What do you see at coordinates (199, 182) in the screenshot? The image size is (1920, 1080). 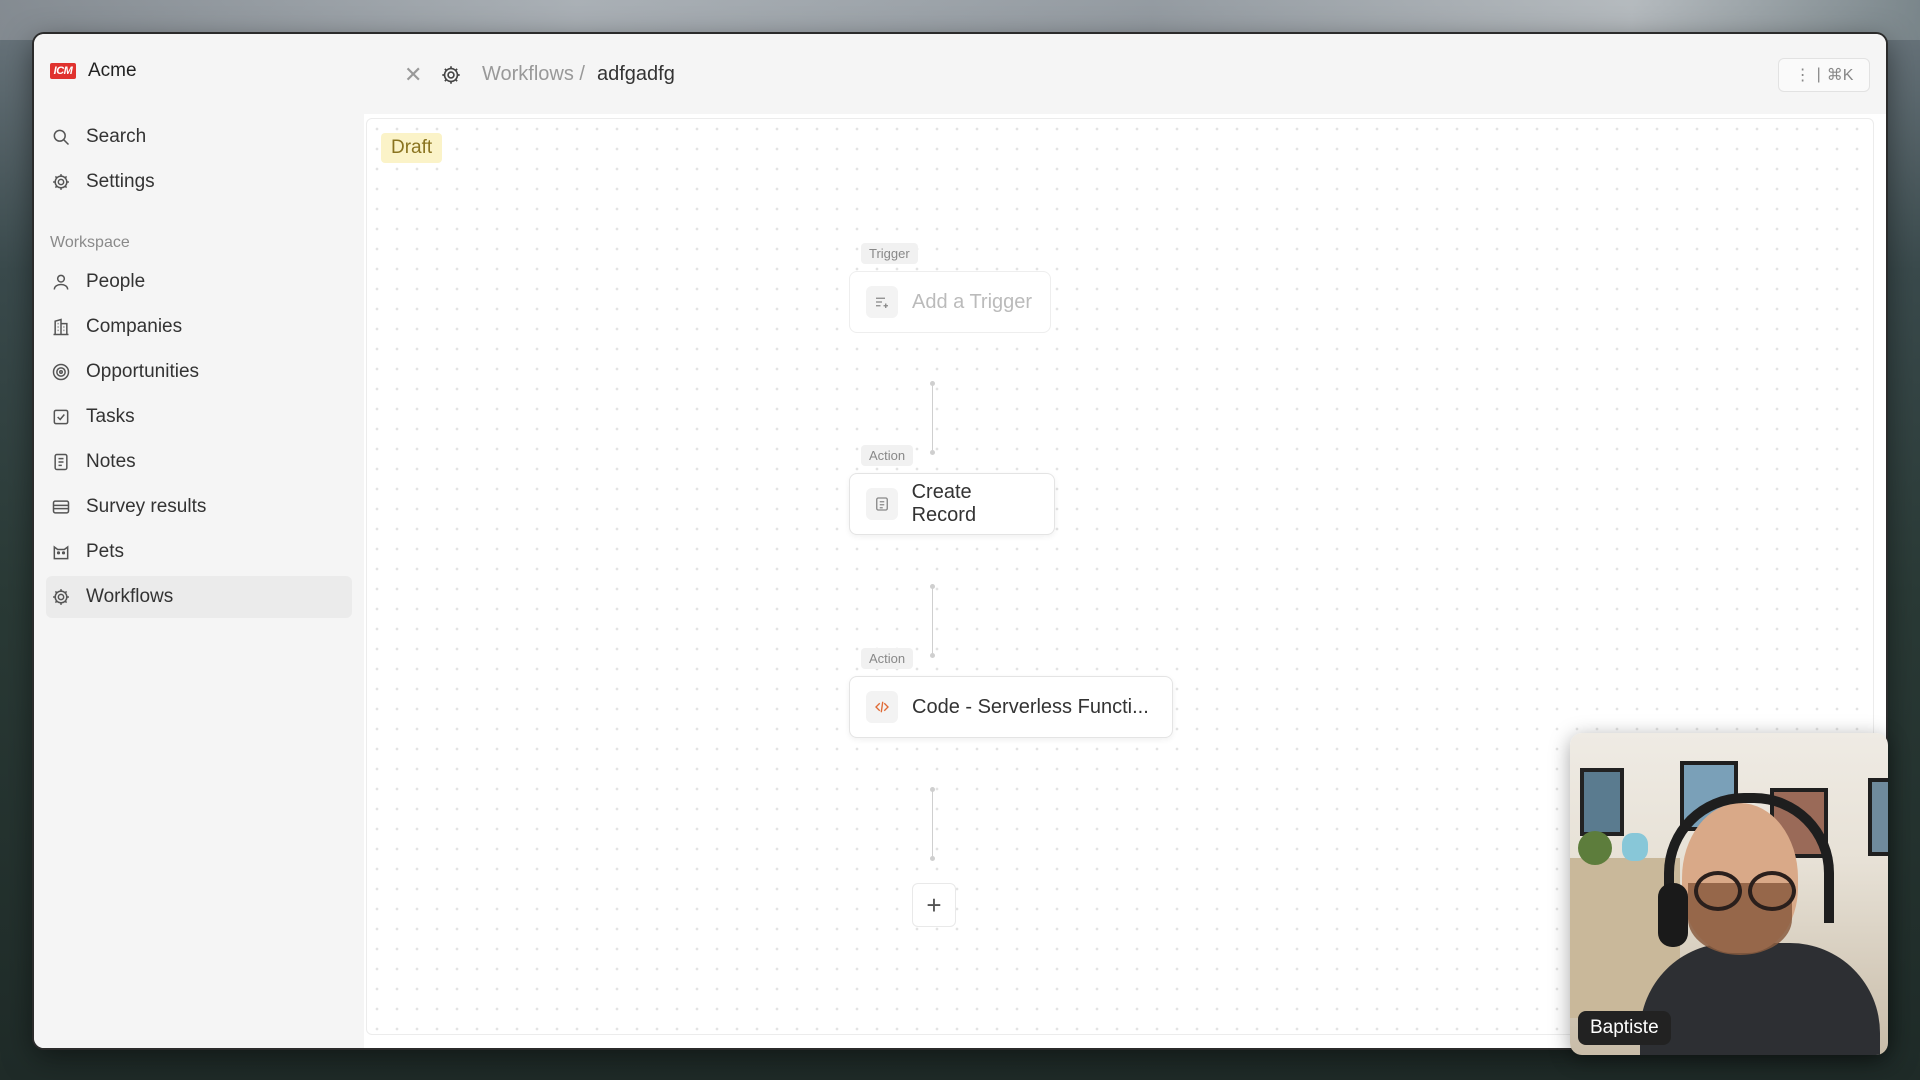 I see `sidebar-item-settings: Settings` at bounding box center [199, 182].